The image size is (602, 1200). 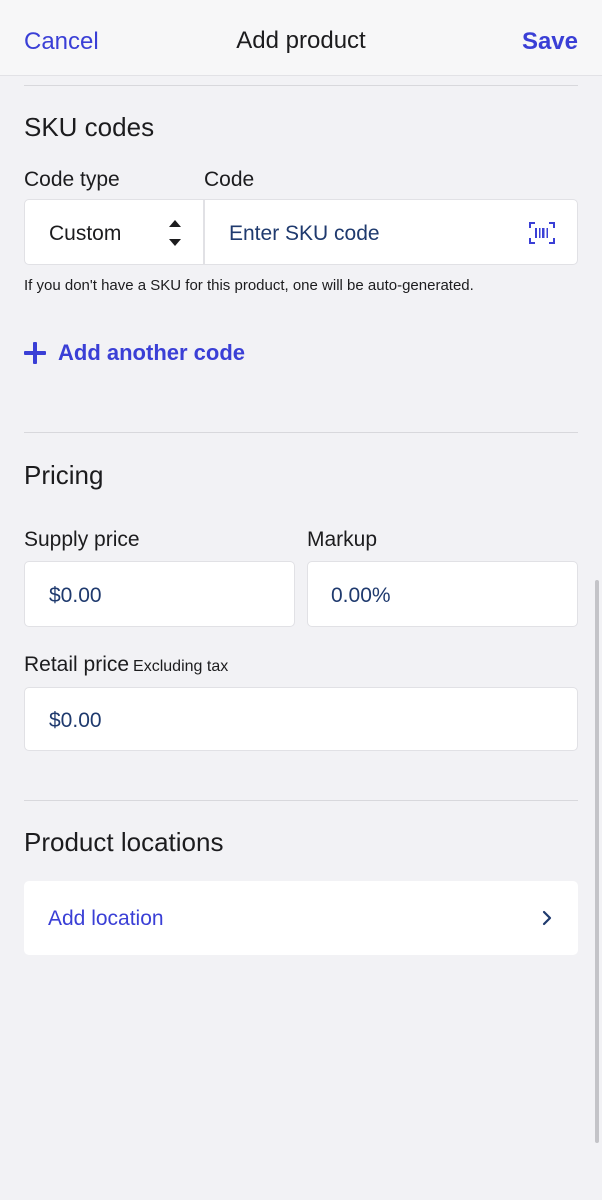 What do you see at coordinates (77, 664) in the screenshot?
I see `retail-price-label-text: Retail price` at bounding box center [77, 664].